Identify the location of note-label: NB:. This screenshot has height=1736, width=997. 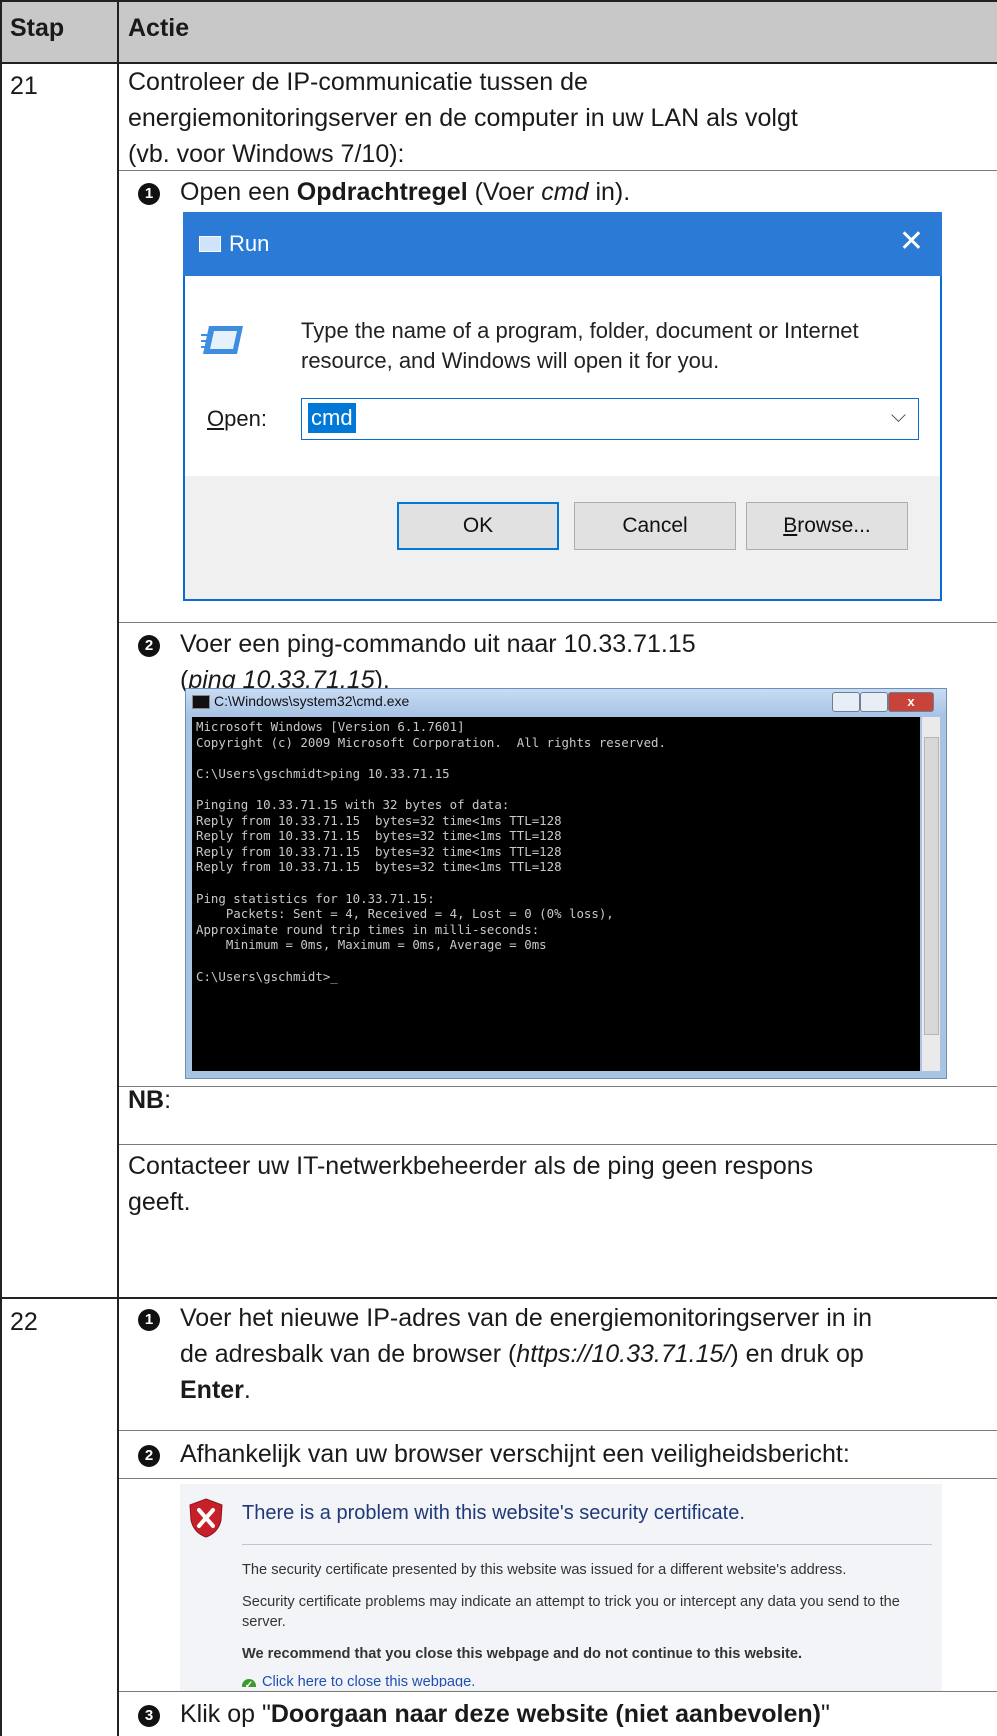
(149, 1100).